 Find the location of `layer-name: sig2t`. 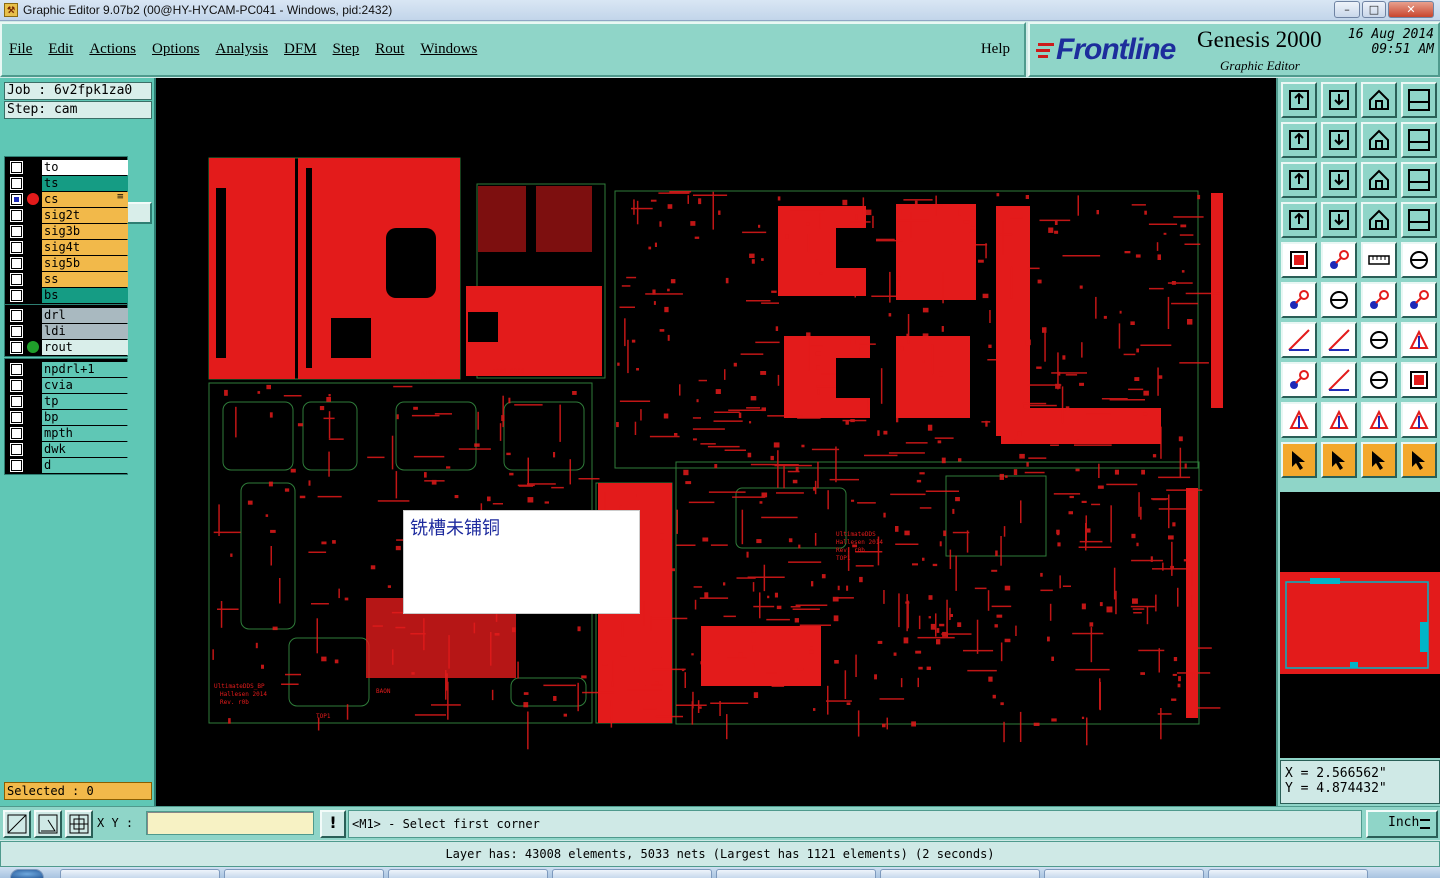

layer-name: sig2t is located at coordinates (85, 215).